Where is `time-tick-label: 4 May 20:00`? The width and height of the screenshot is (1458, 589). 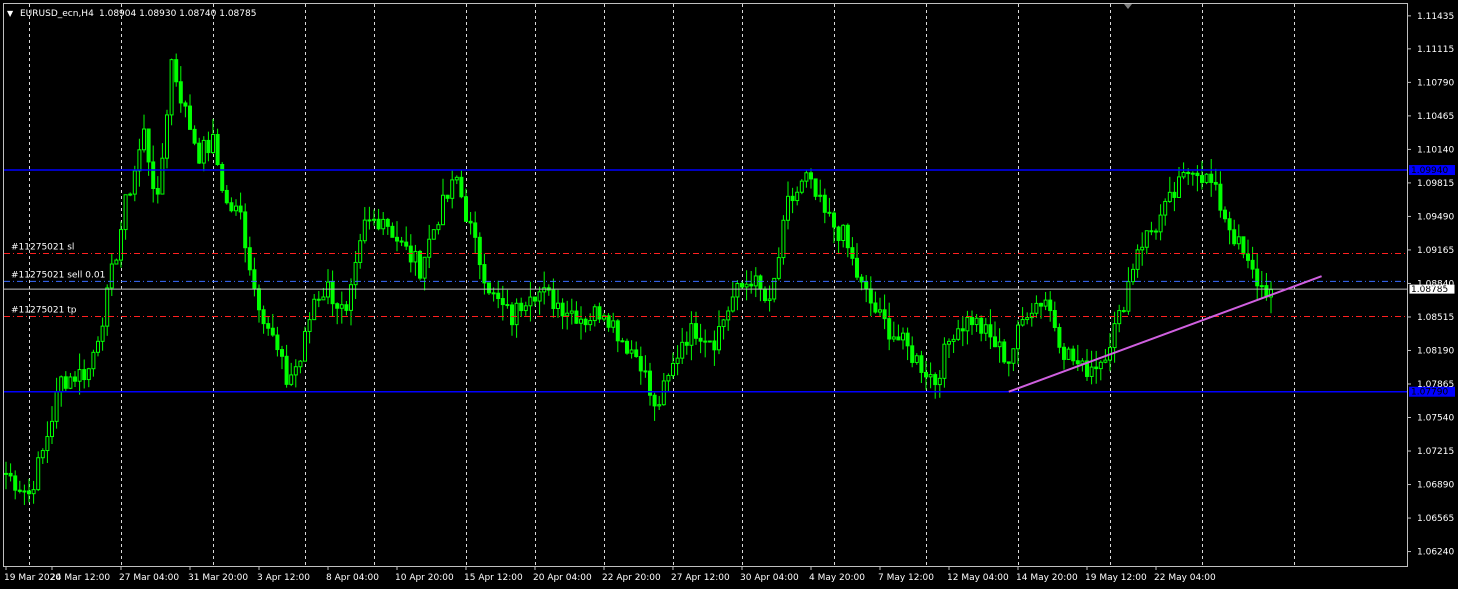
time-tick-label: 4 May 20:00 is located at coordinates (837, 578).